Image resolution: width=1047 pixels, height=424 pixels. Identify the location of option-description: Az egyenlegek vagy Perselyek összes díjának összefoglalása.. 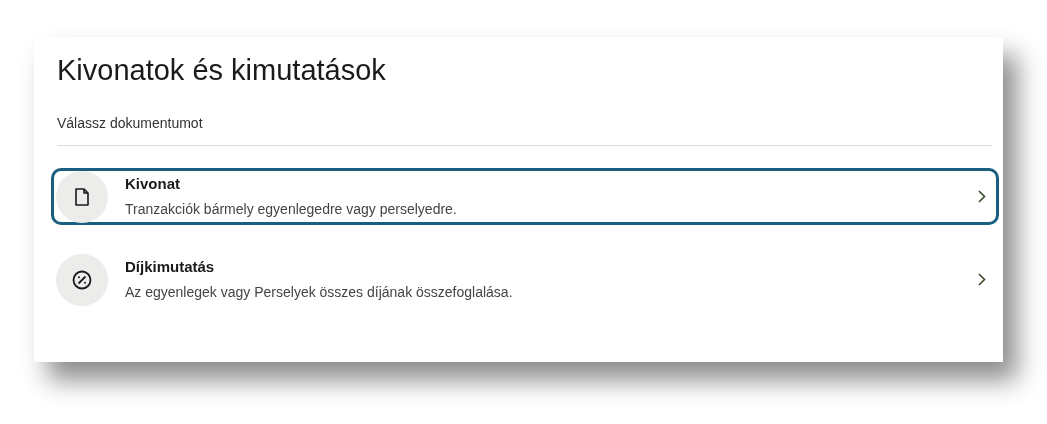
(319, 292).